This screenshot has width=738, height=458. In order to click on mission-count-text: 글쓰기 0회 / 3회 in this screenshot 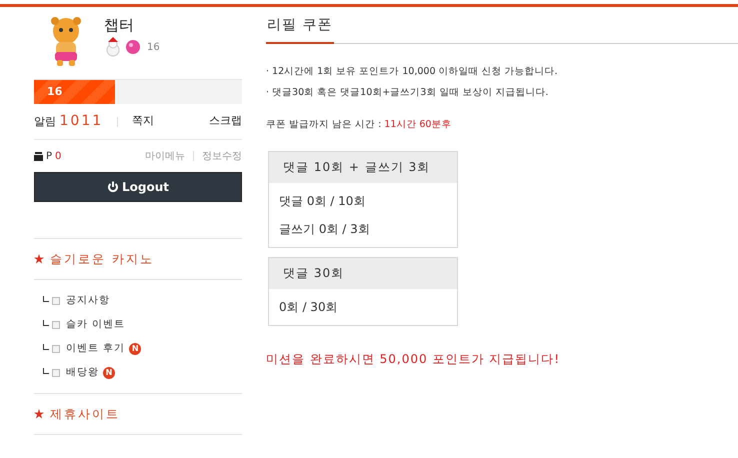, I will do `click(325, 229)`.